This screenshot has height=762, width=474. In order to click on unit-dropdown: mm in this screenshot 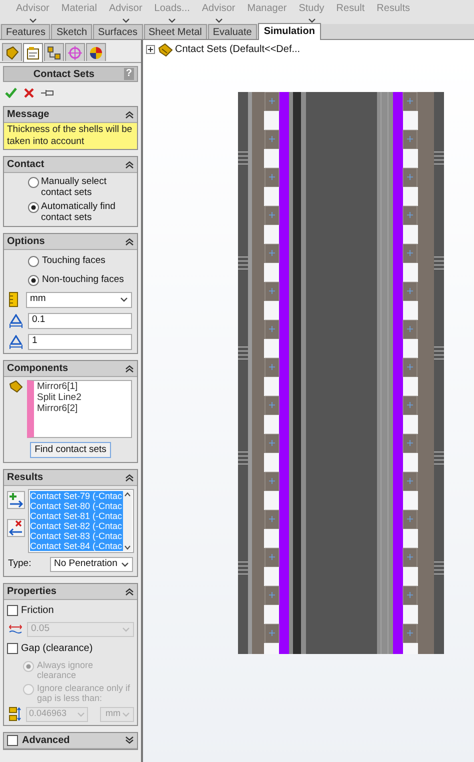, I will do `click(79, 300)`.